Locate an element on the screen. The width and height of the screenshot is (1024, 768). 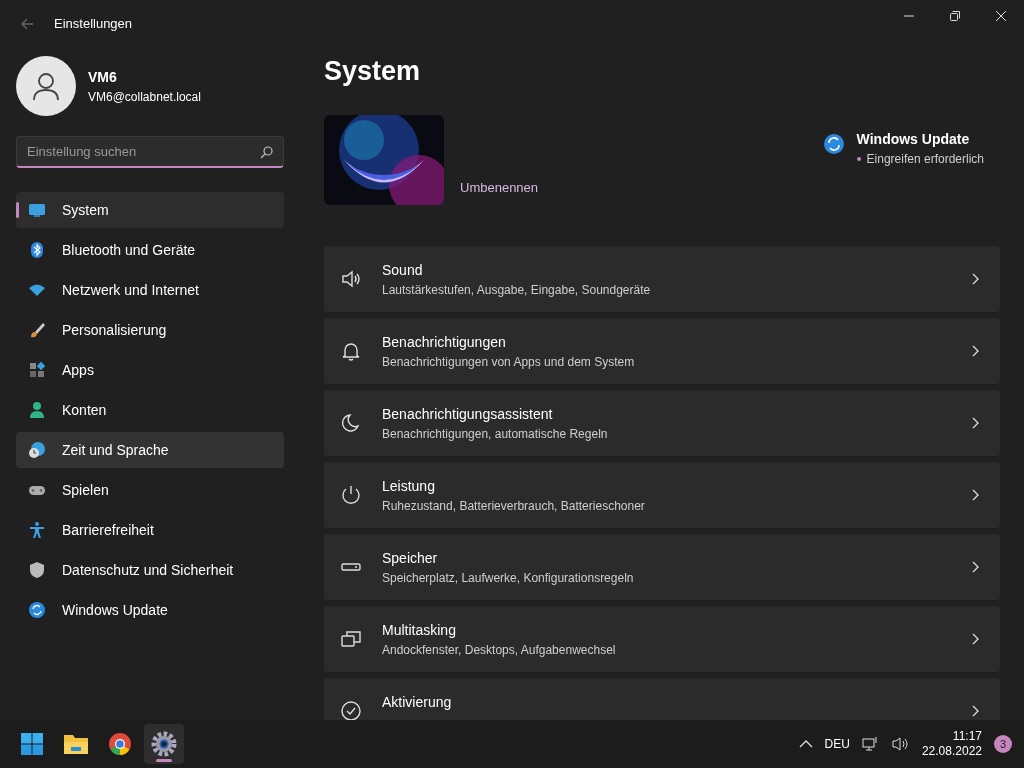
language-indicator: DEU is located at coordinates (837, 744).